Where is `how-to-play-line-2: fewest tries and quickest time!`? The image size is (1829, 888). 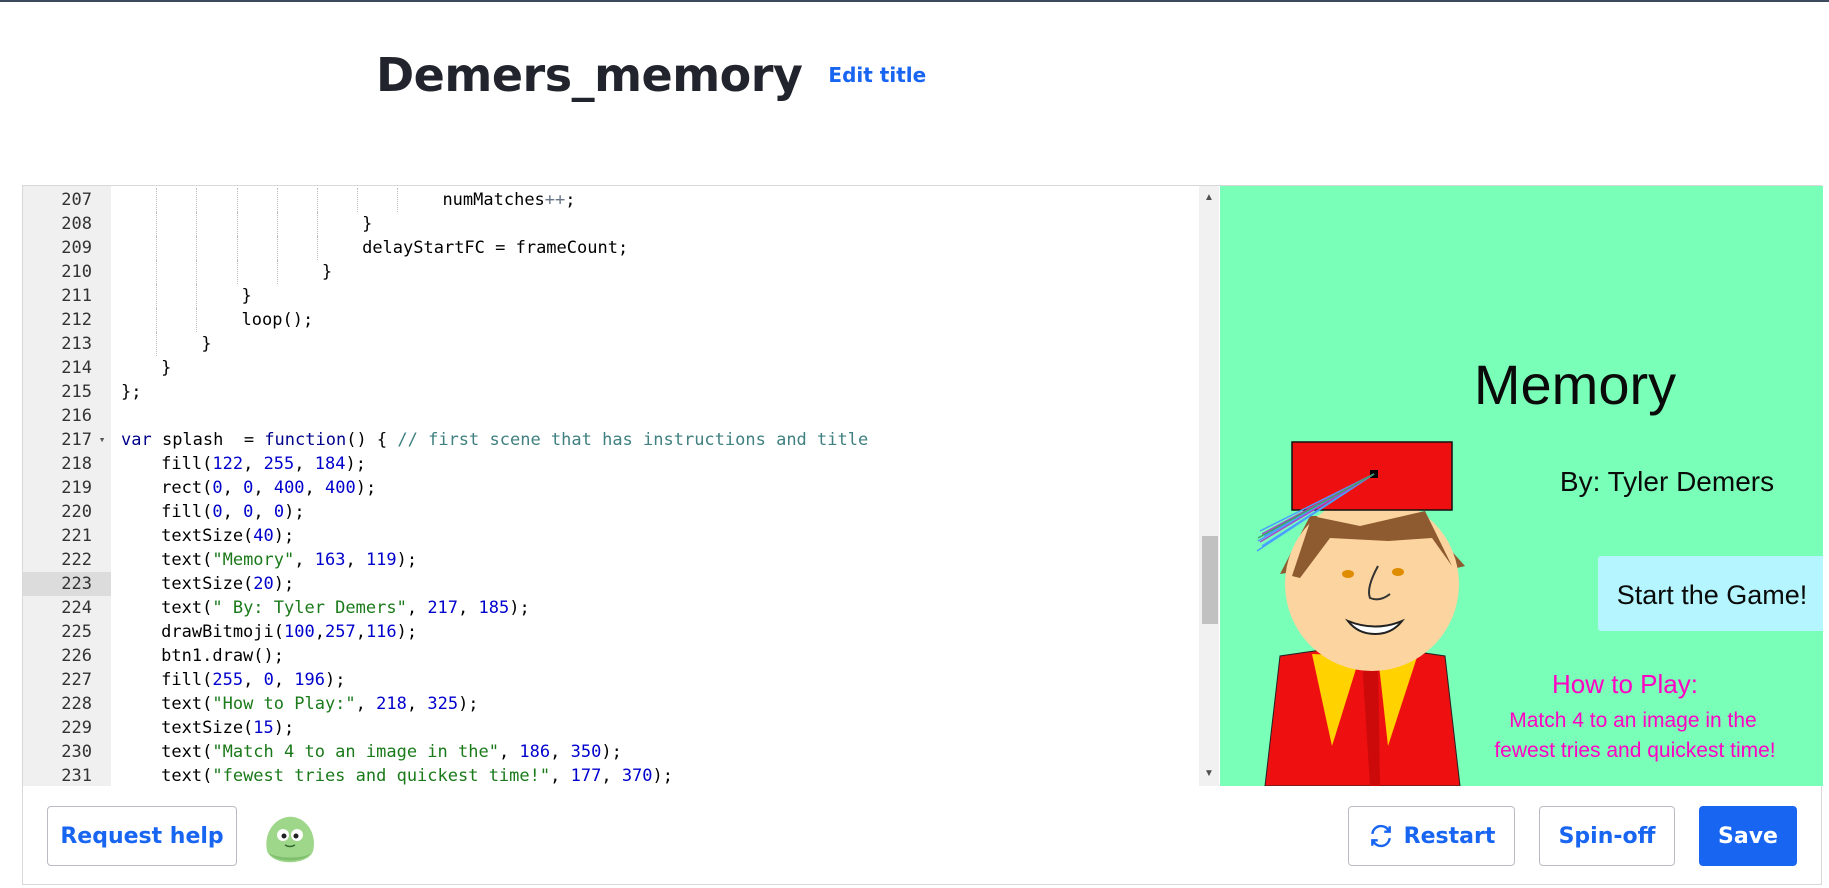 how-to-play-line-2: fewest tries and quickest time! is located at coordinates (1634, 750).